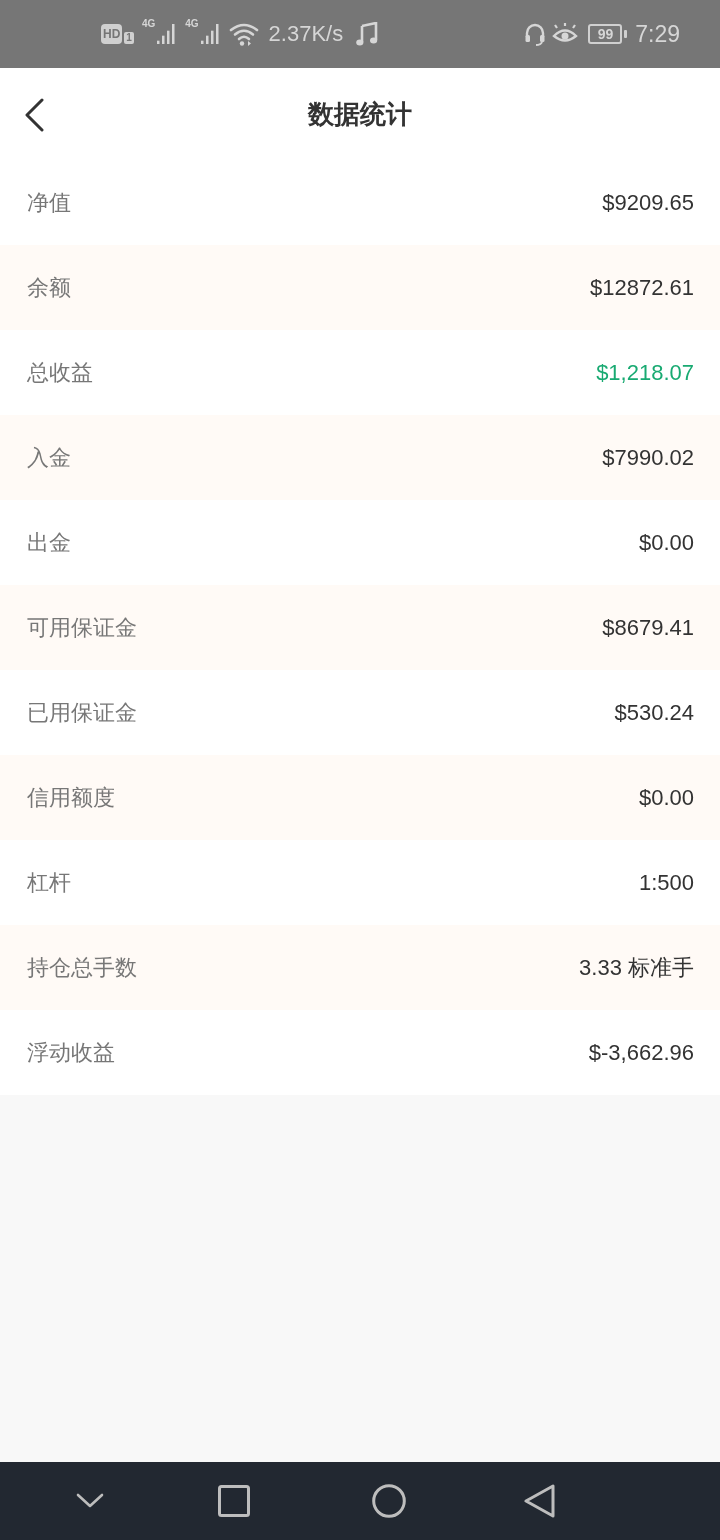 The height and width of the screenshot is (1540, 720). I want to click on stat-label: 净值, so click(49, 202).